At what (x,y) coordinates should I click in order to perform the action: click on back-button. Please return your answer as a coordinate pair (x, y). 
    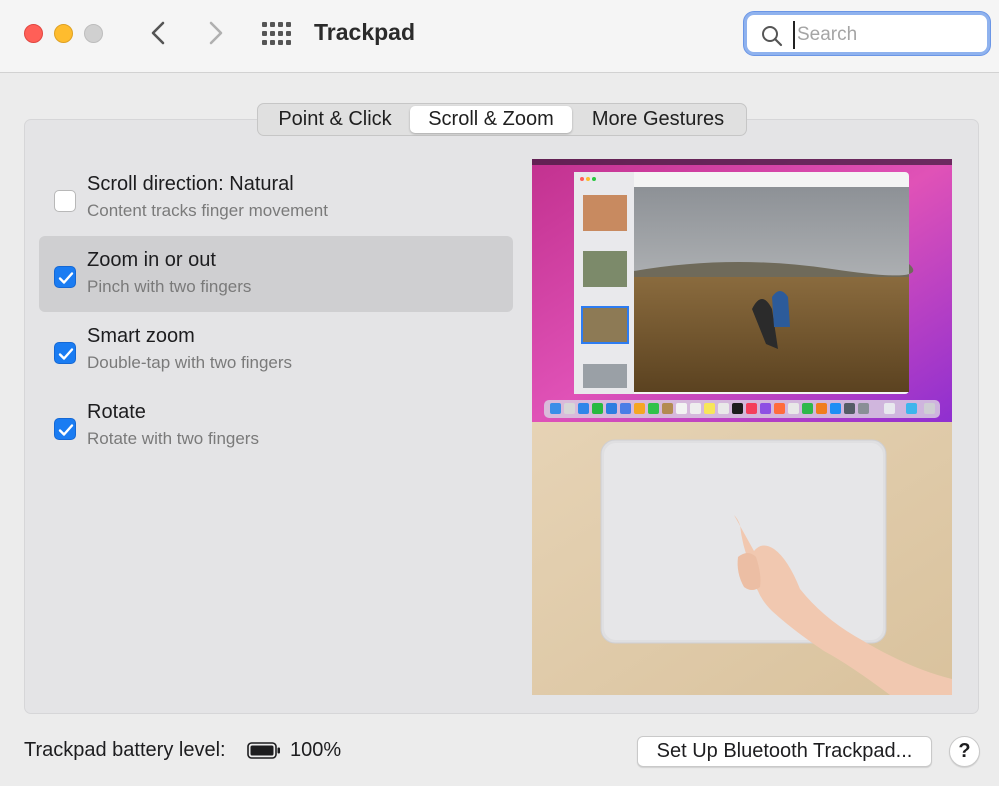
    Looking at the image, I should click on (159, 33).